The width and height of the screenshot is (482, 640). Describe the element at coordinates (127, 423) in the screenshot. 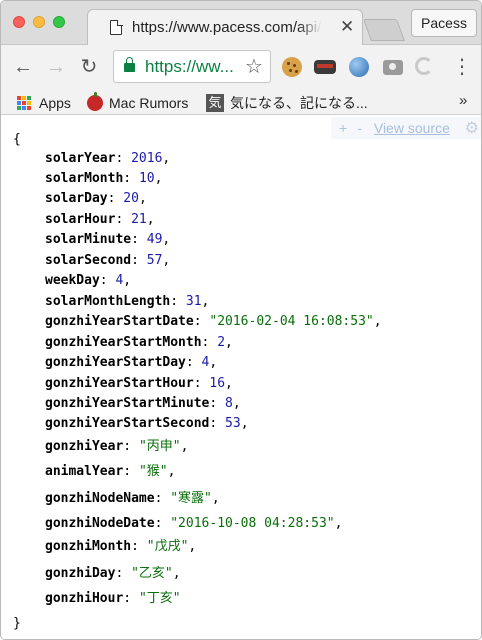

I see `json-key: gonzhiYearStartSecond` at that location.